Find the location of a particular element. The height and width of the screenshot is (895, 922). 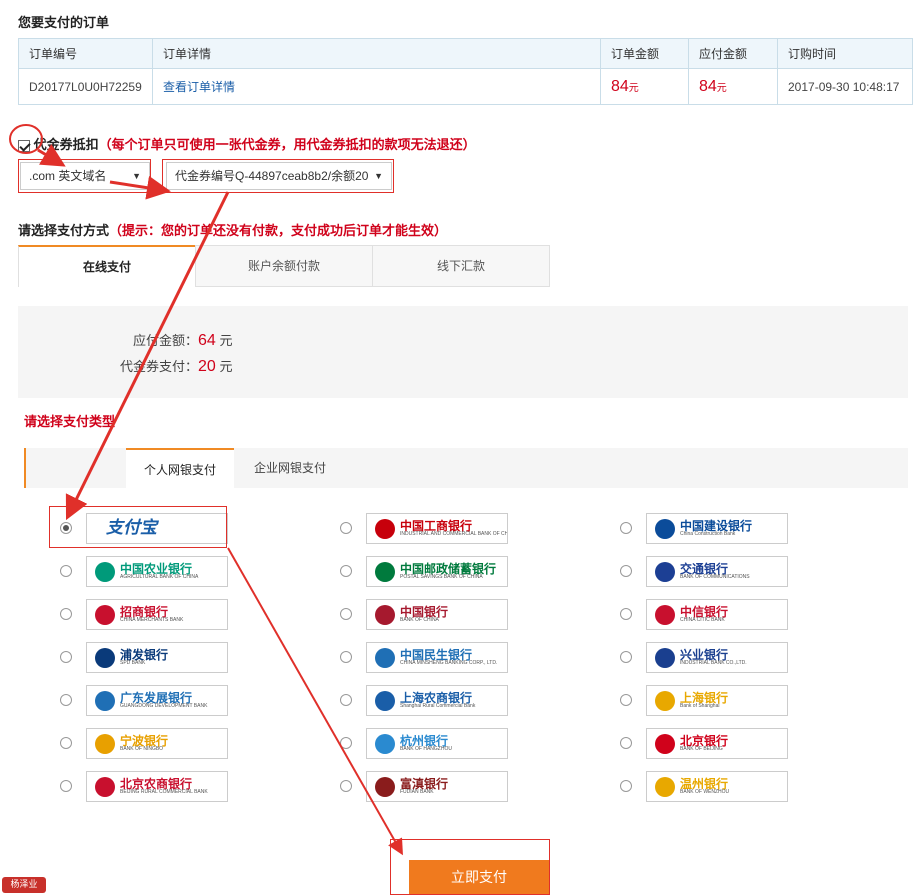

annotation-circle-checkbox is located at coordinates (26, 139).